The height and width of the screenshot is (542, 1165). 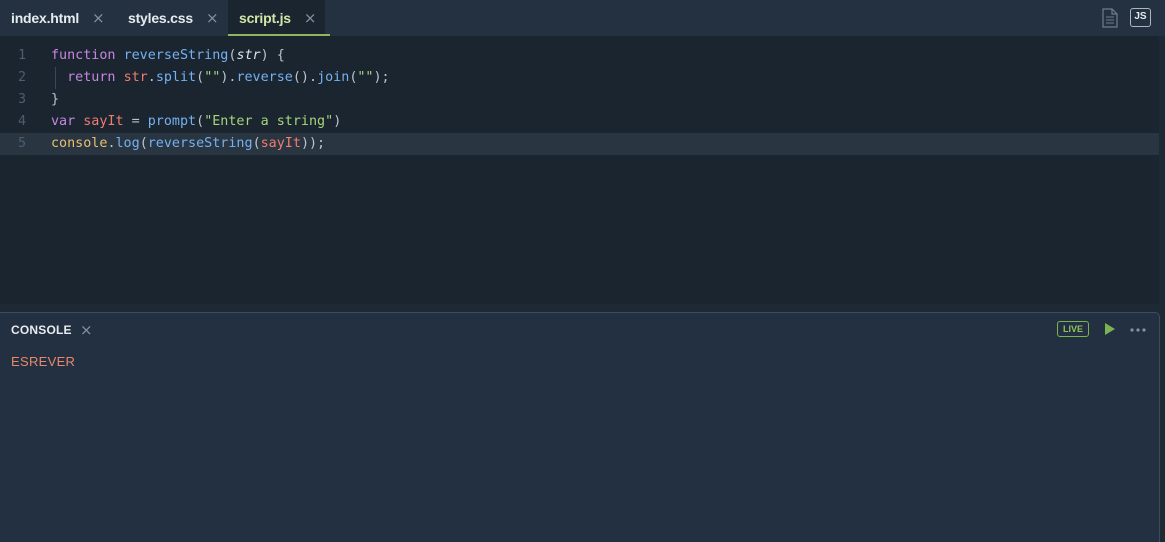 I want to click on code-token: join, so click(x=333, y=77).